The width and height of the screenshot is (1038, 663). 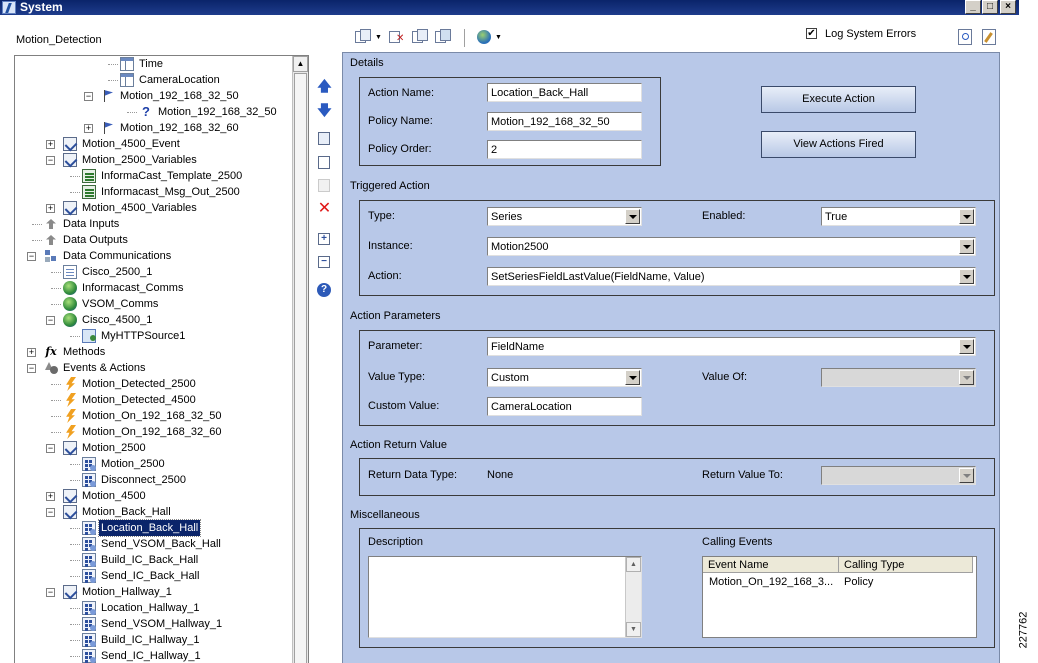 I want to click on tree-item: Send_IC_Back_Hall, so click(x=153, y=576).